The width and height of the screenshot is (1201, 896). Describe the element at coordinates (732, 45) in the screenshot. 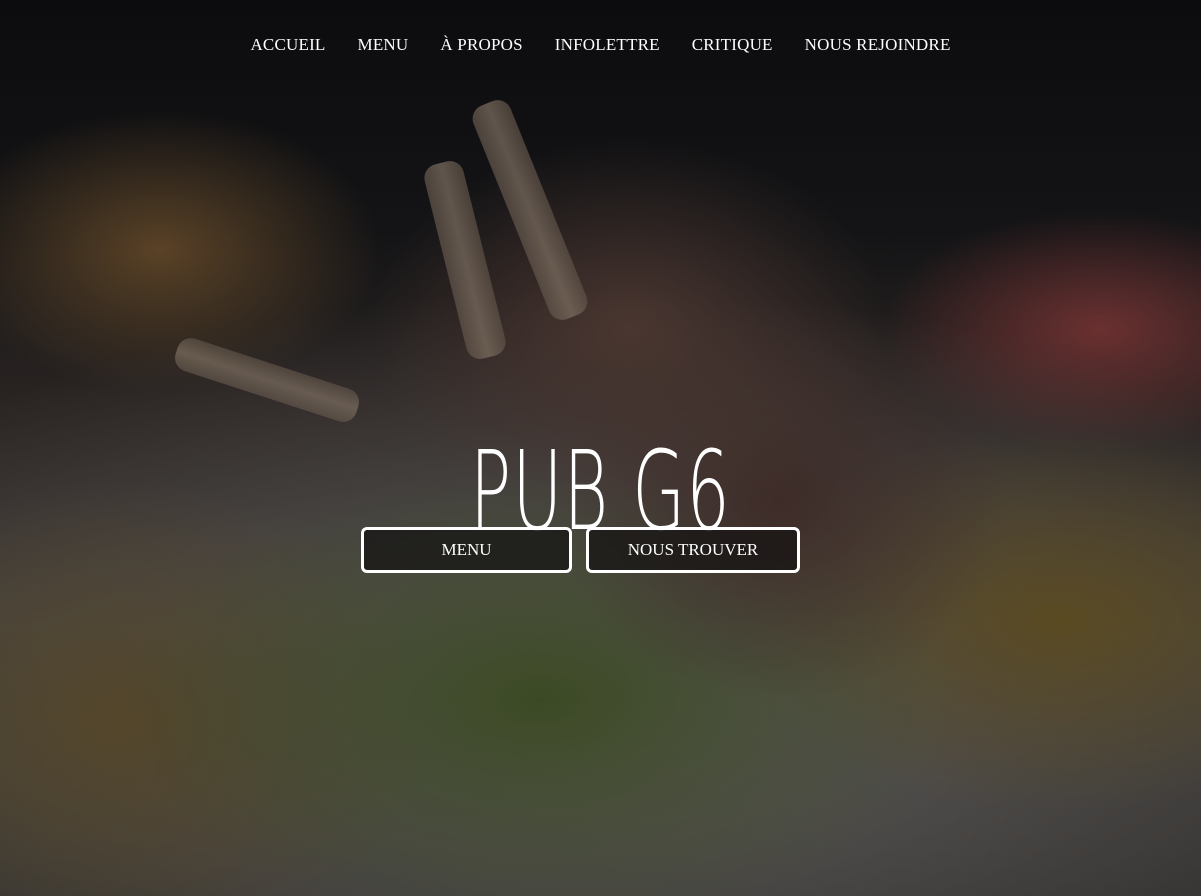

I see `nav-item-critique: CRITIQUE` at that location.